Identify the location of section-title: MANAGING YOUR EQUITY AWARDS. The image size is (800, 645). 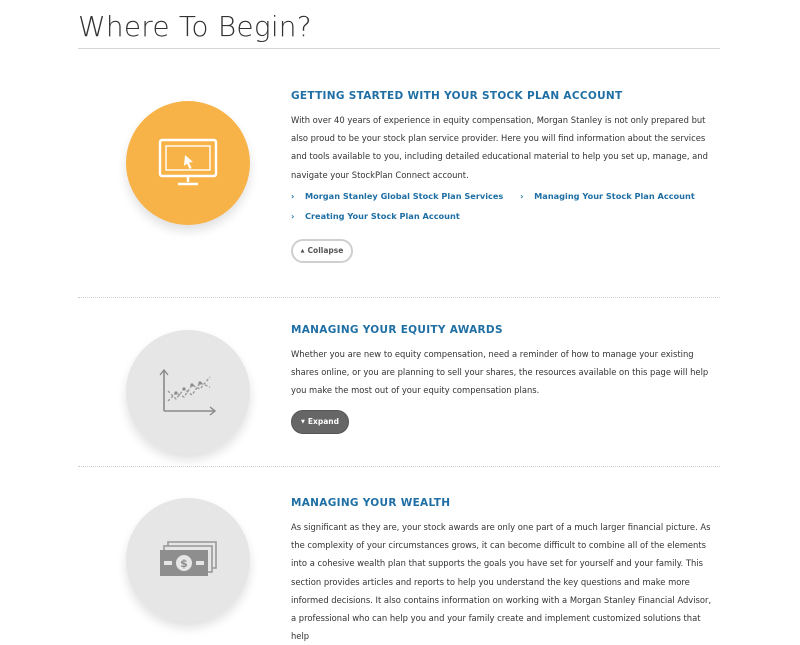
(397, 330).